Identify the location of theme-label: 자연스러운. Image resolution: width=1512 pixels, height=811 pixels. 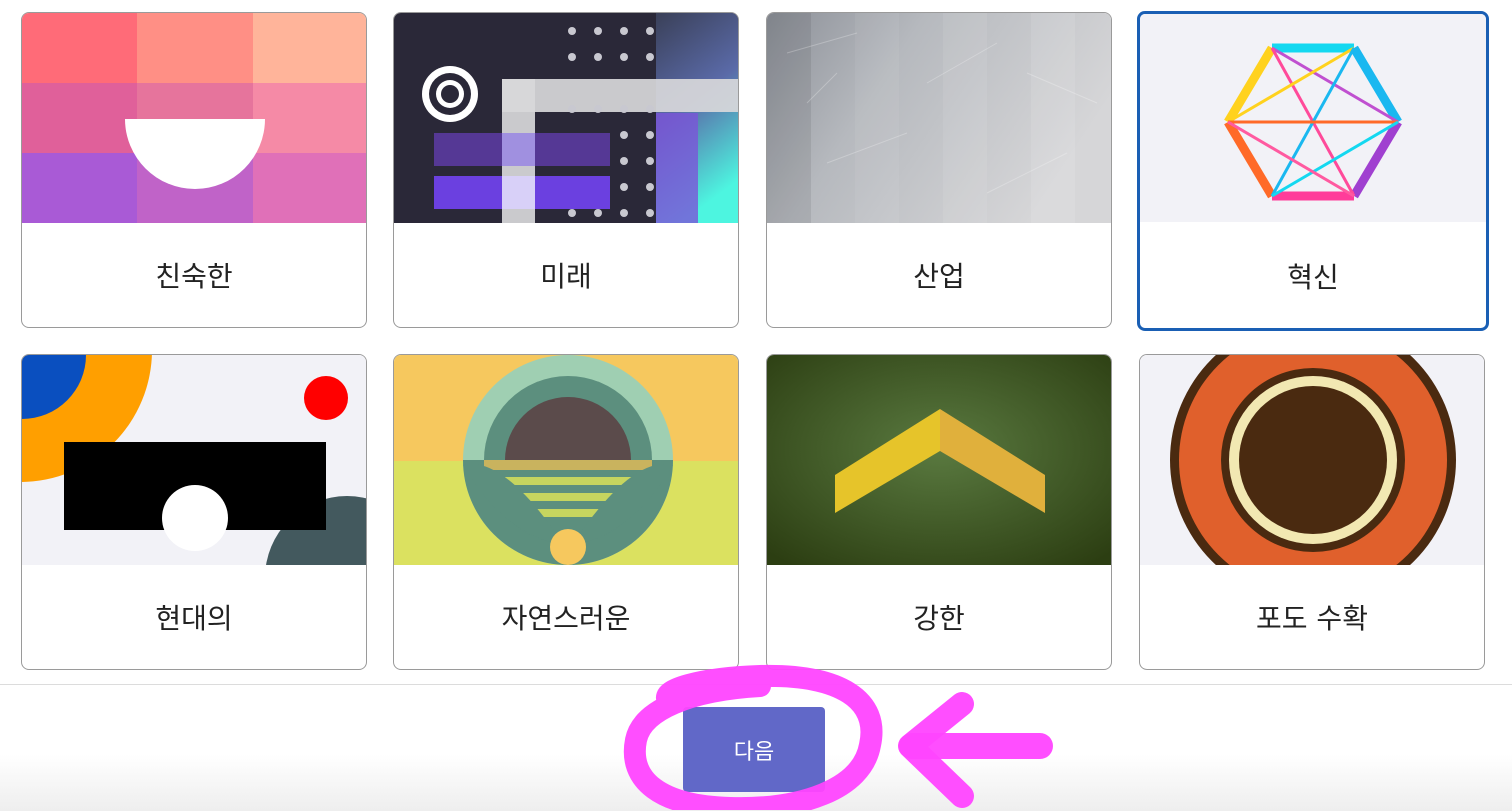
(566, 618).